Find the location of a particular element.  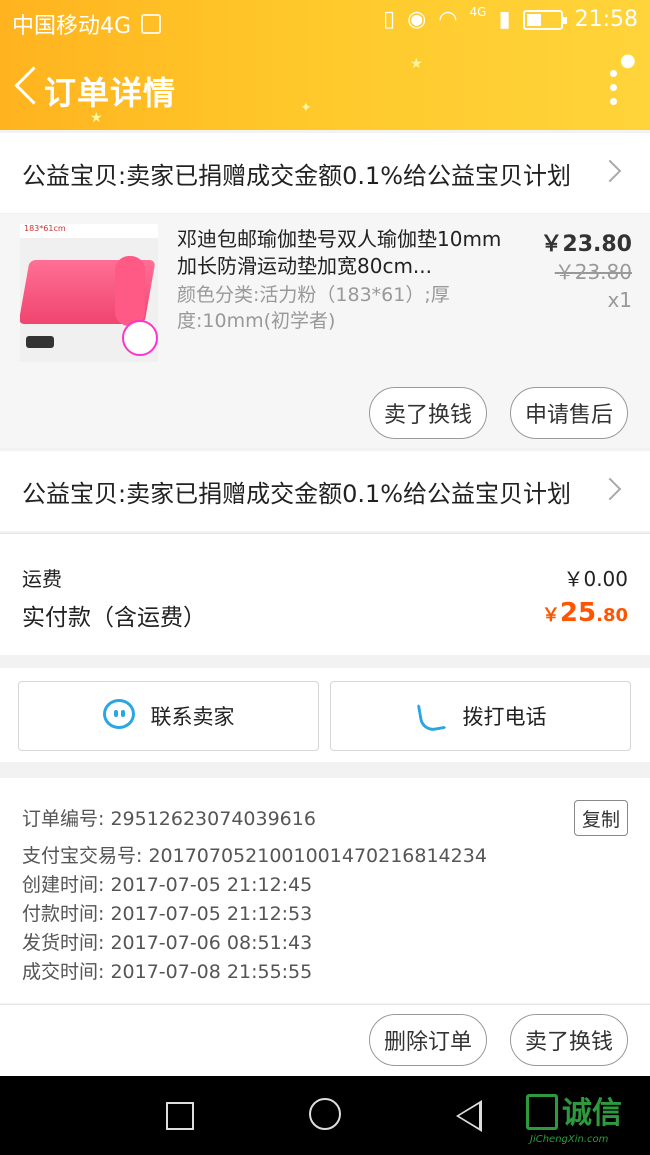

call-button: 拨打电话 is located at coordinates (480, 716).